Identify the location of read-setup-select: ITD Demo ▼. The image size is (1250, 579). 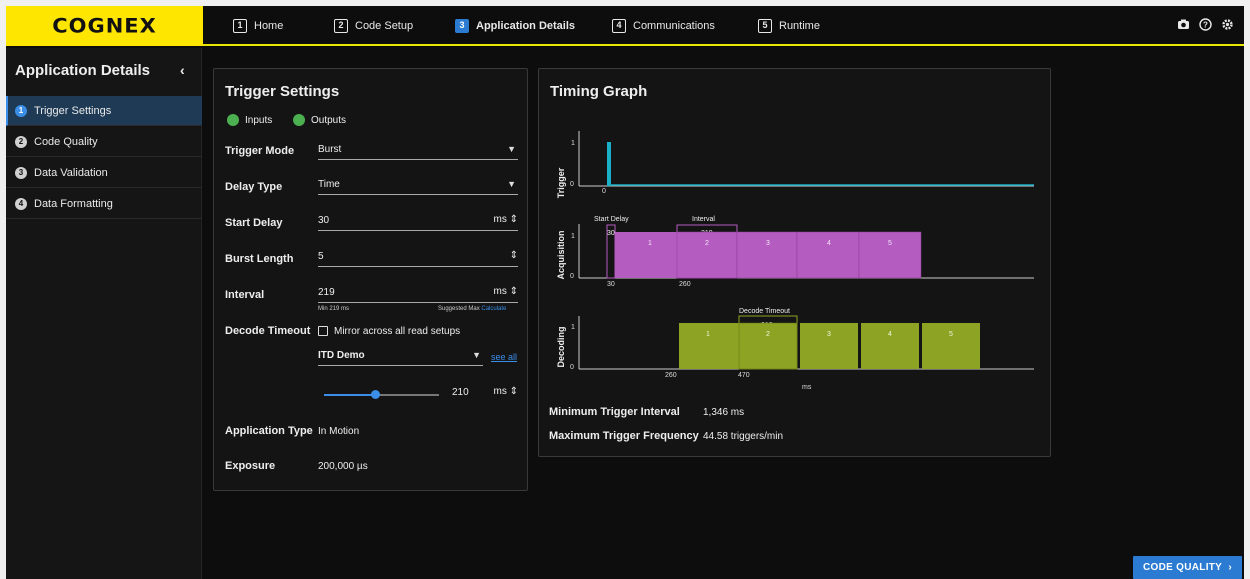
(400, 357).